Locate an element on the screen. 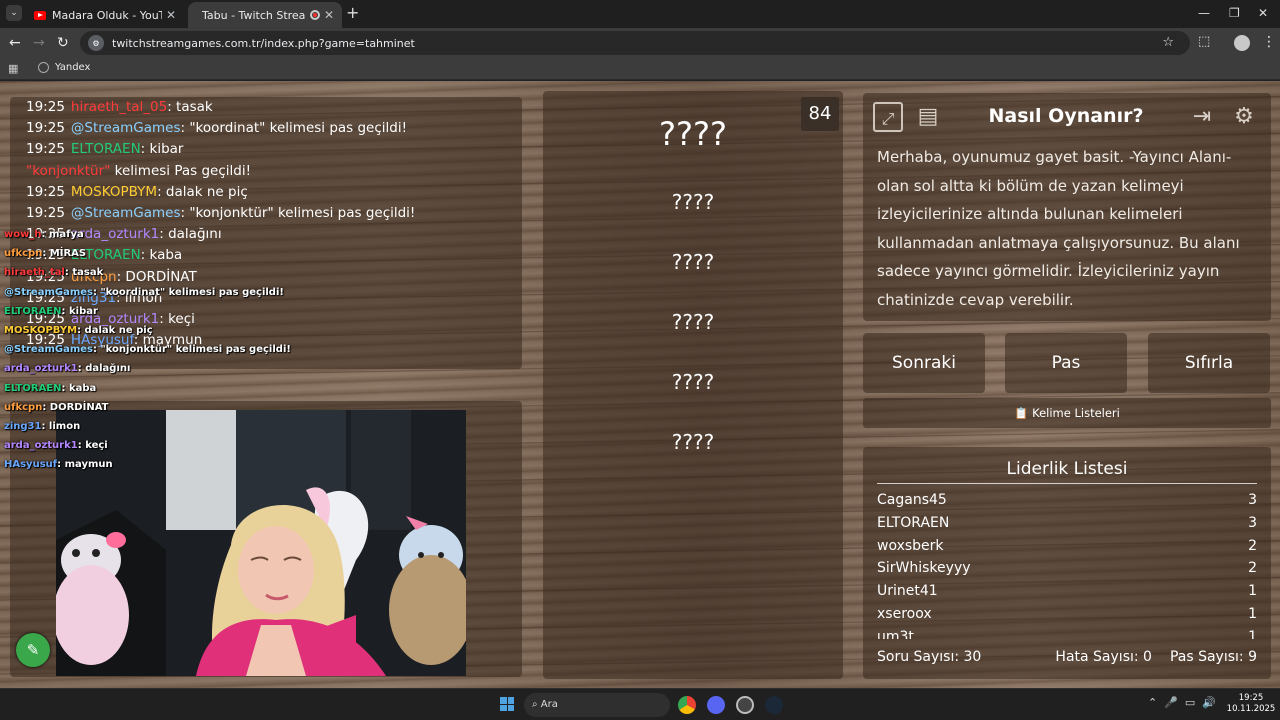 This screenshot has height=720, width=1280. overlay-message: hiraeth_tal: tasak is located at coordinates (53, 272).